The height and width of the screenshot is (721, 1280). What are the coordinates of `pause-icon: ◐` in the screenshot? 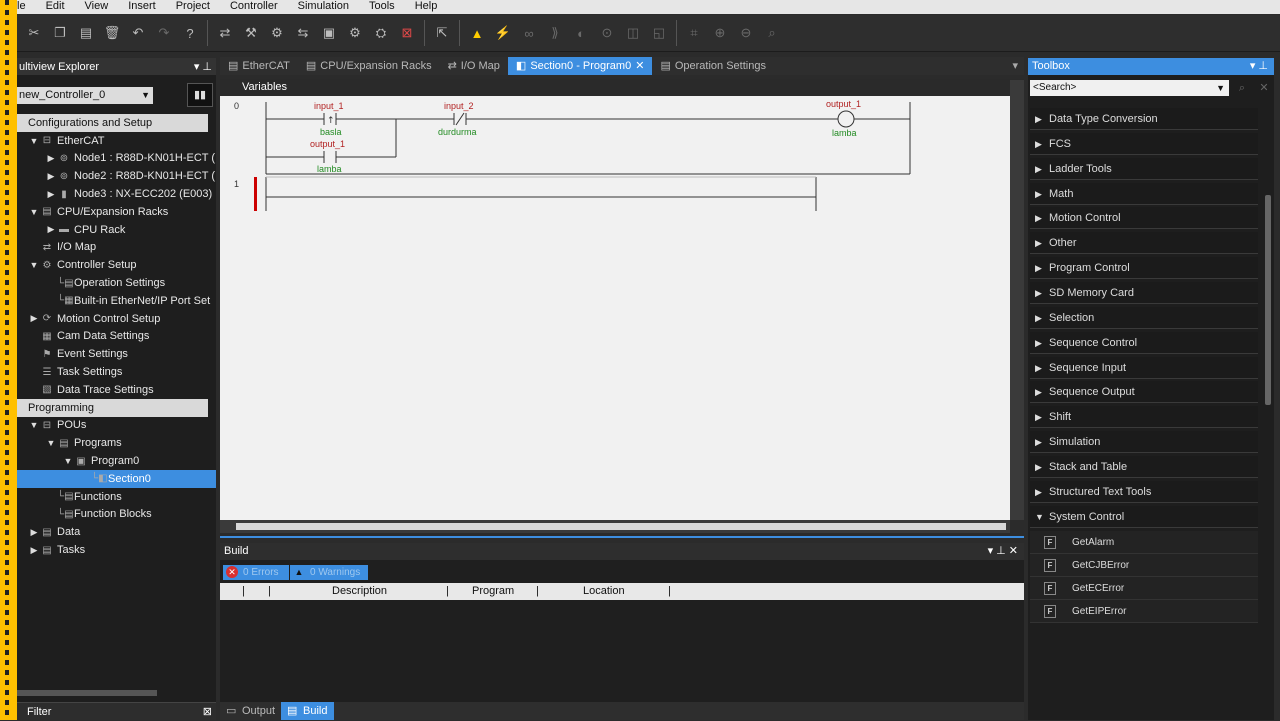 It's located at (581, 33).